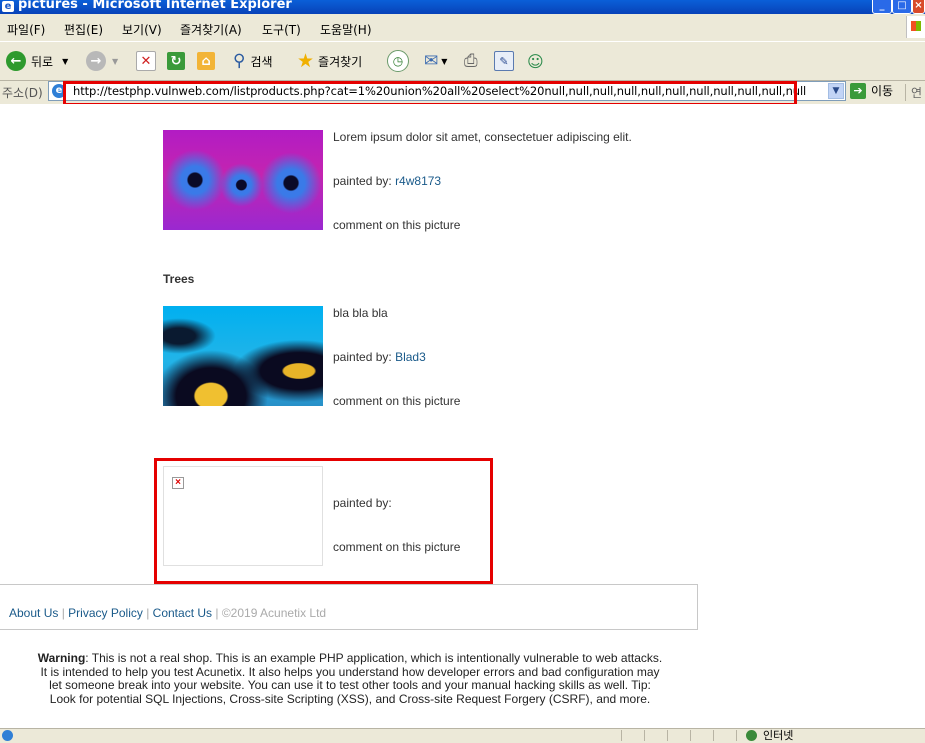 The height and width of the screenshot is (743, 925). I want to click on forward-arrow-icon: →, so click(96, 61).